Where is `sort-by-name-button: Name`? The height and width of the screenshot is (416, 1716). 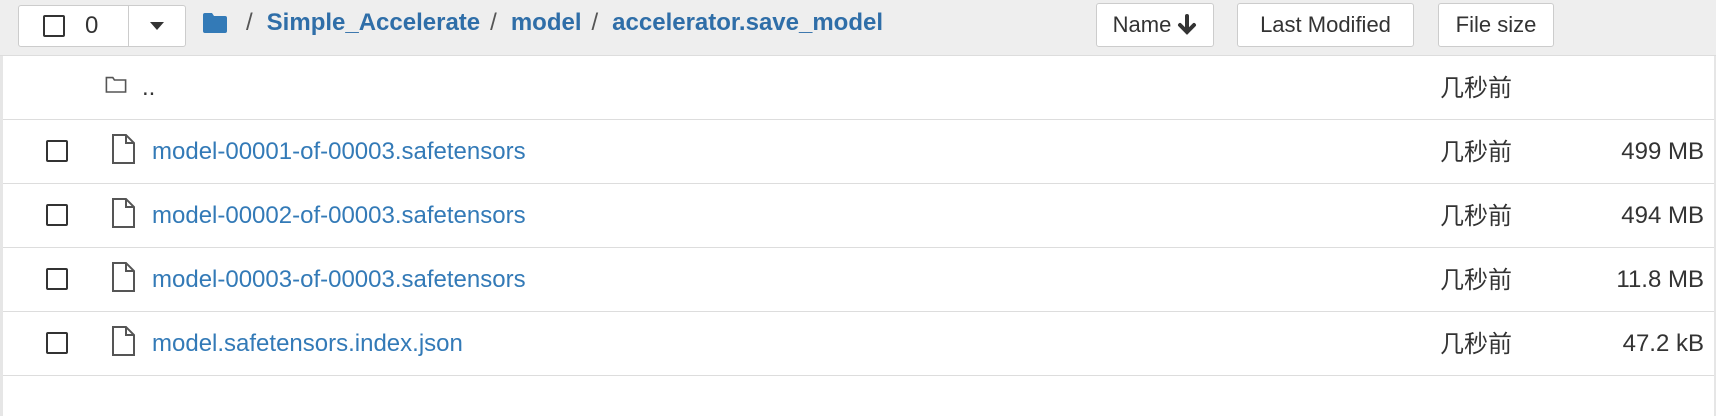 sort-by-name-button: Name is located at coordinates (1155, 25).